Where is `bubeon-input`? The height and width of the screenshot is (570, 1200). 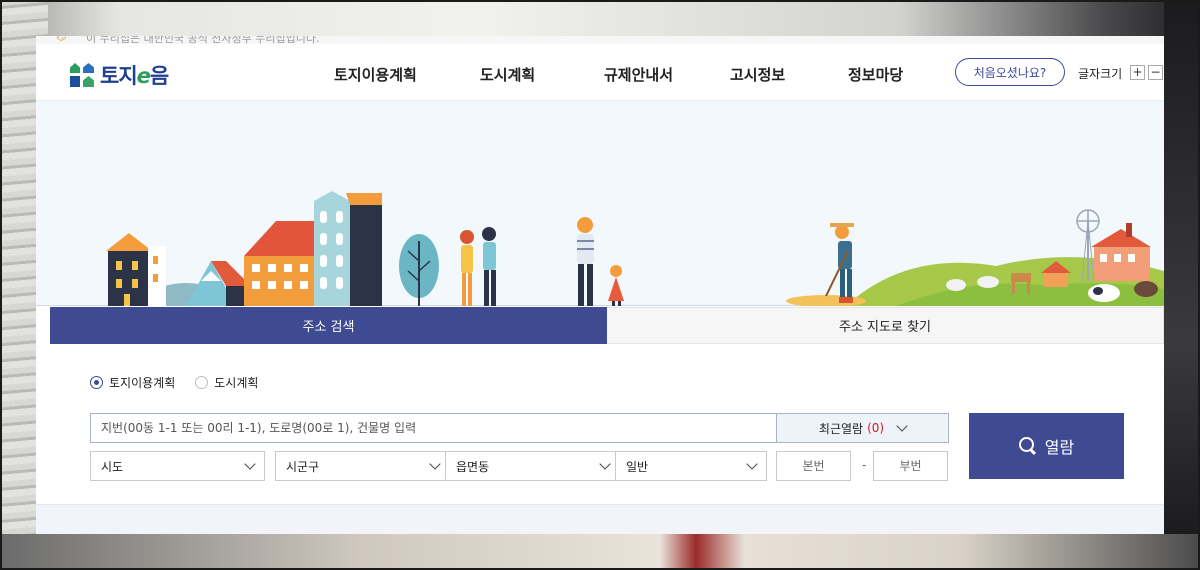 bubeon-input is located at coordinates (910, 466).